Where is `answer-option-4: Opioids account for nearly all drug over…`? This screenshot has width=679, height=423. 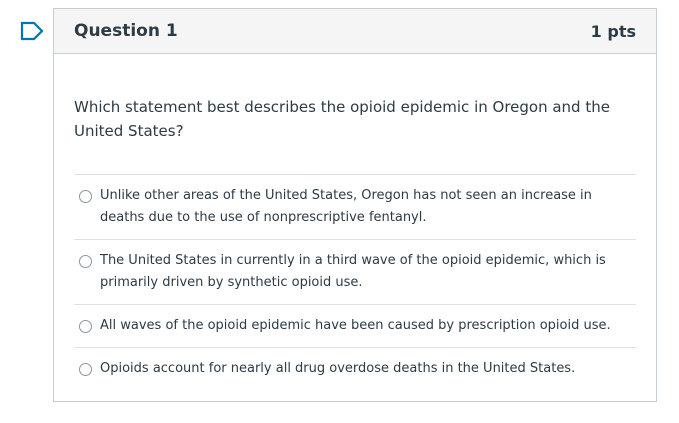
answer-option-4: Opioids account for nearly all drug over… is located at coordinates (355, 369).